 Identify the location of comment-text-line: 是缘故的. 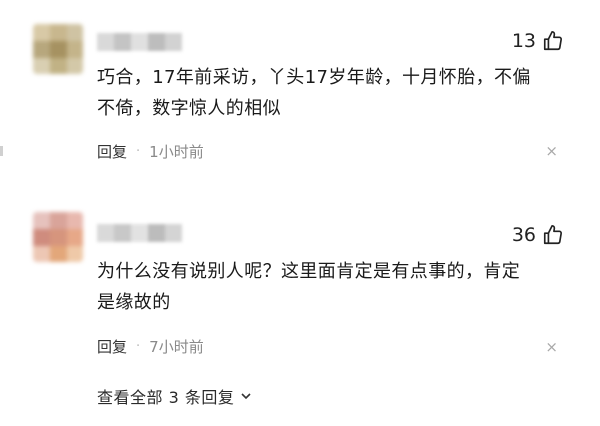
(134, 302).